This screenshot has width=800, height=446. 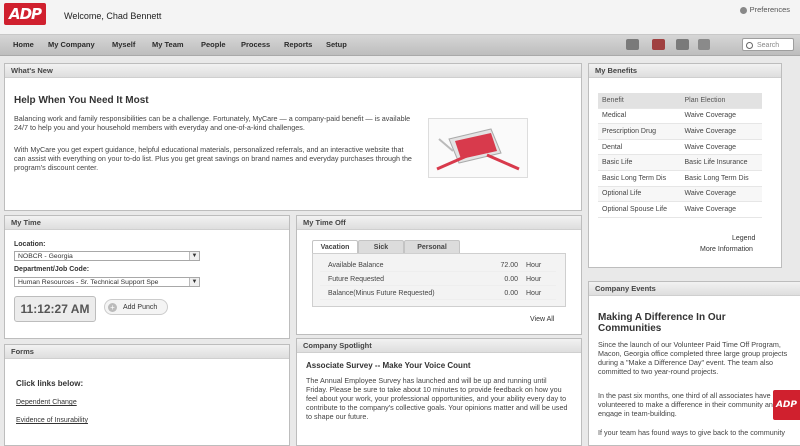 What do you see at coordinates (478, 148) in the screenshot?
I see `mycare-illustration` at bounding box center [478, 148].